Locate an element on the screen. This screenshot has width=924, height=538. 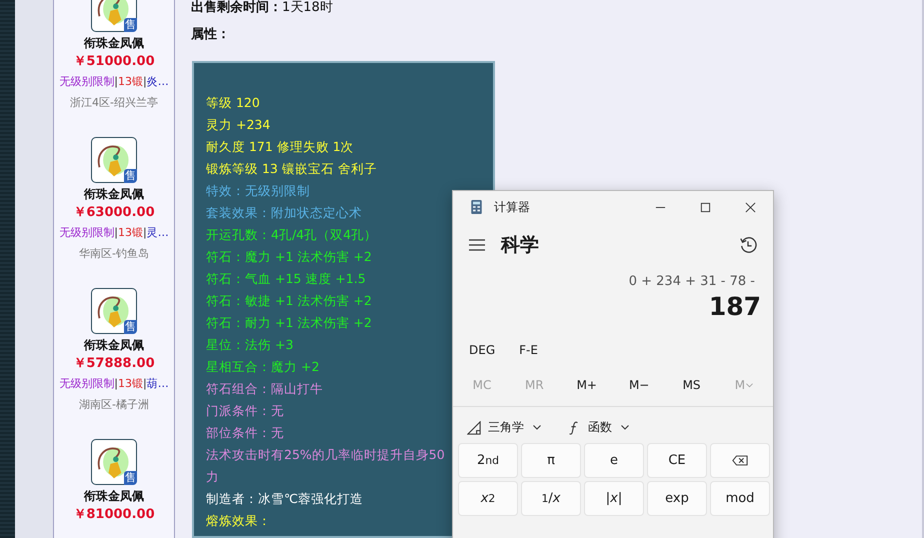
attribute-line: 套装效果：附加状态定心术 is located at coordinates (284, 213).